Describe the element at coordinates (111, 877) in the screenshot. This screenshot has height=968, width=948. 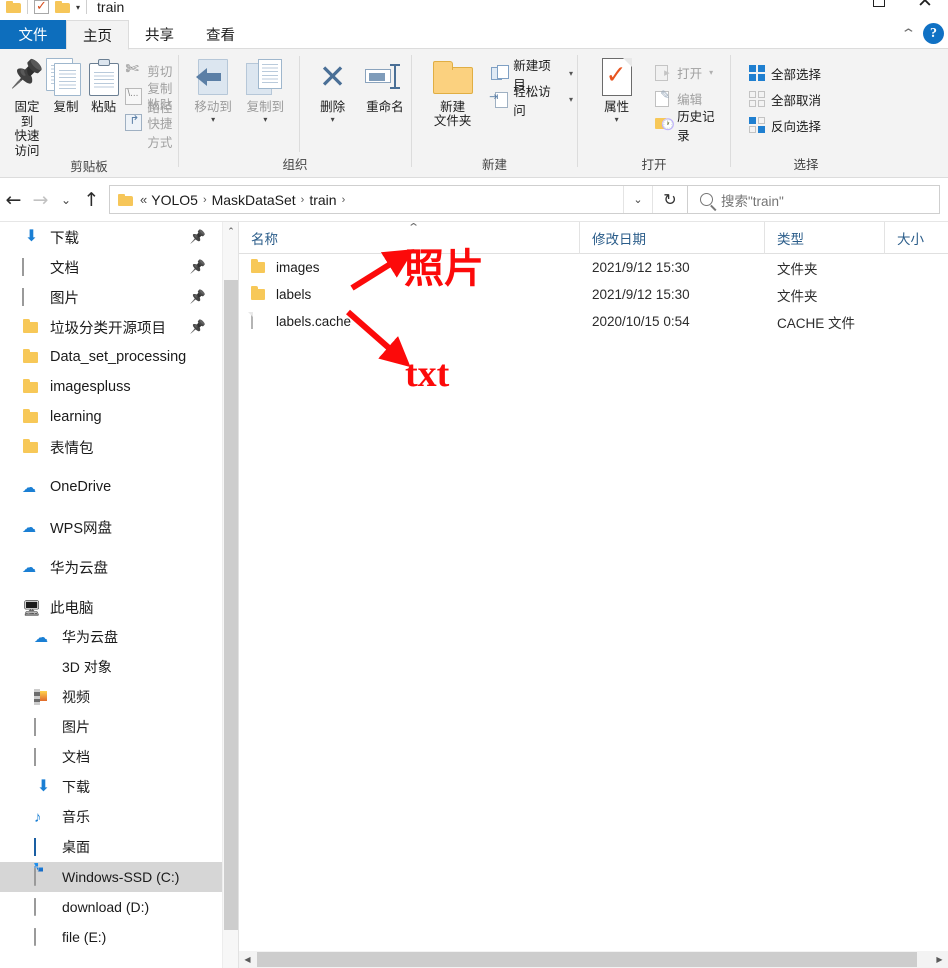
I see `sidebar-item-windows-ssd-c: Windows-SSD (C:)` at that location.